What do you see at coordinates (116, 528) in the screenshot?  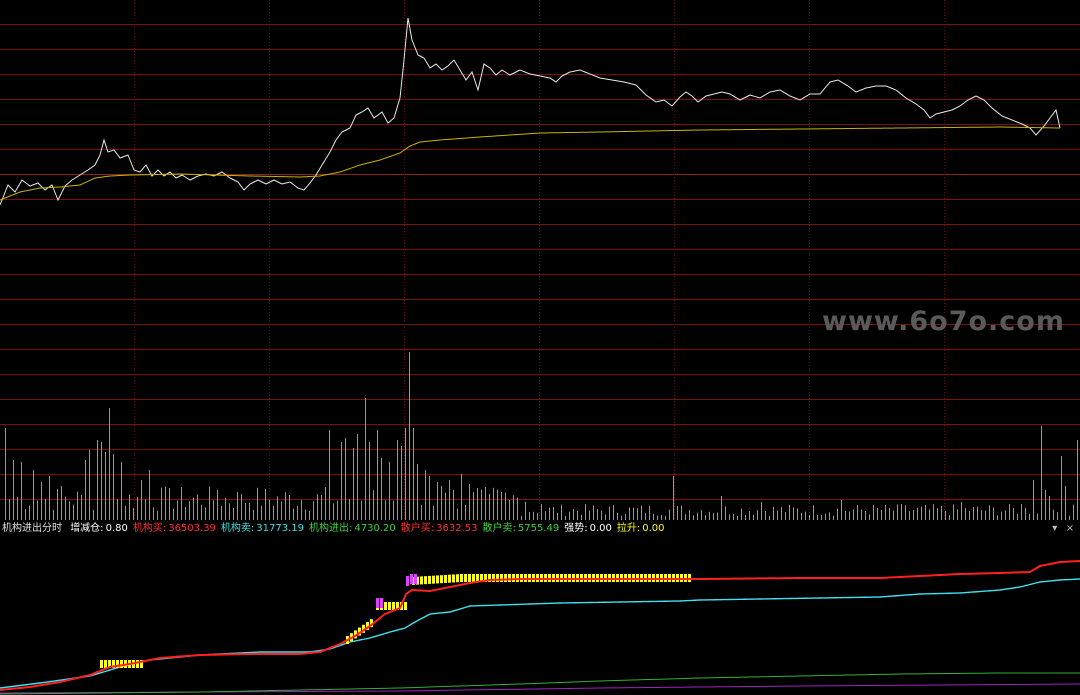 I see `indicator-value: 0.80` at bounding box center [116, 528].